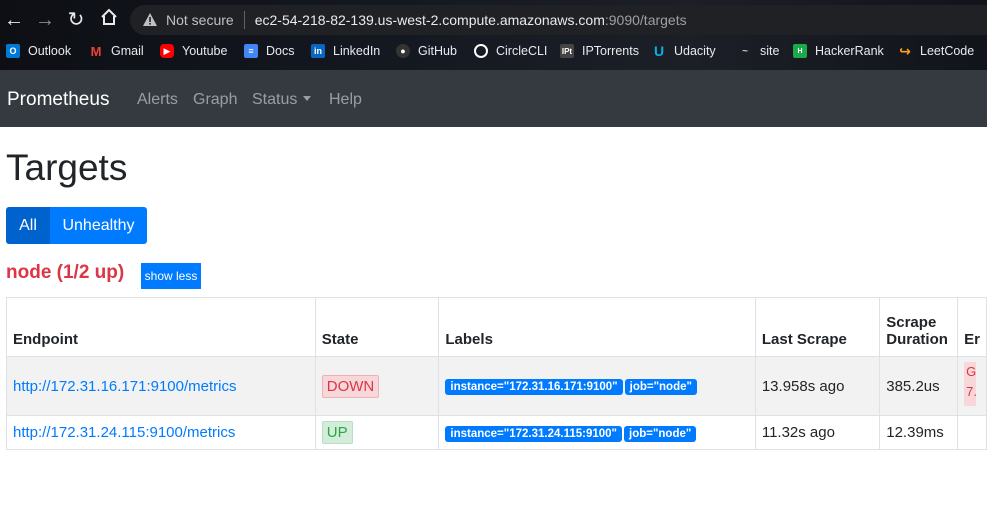 The width and height of the screenshot is (987, 508). What do you see at coordinates (645, 20) in the screenshot?
I see `url-path: :9090/targets` at bounding box center [645, 20].